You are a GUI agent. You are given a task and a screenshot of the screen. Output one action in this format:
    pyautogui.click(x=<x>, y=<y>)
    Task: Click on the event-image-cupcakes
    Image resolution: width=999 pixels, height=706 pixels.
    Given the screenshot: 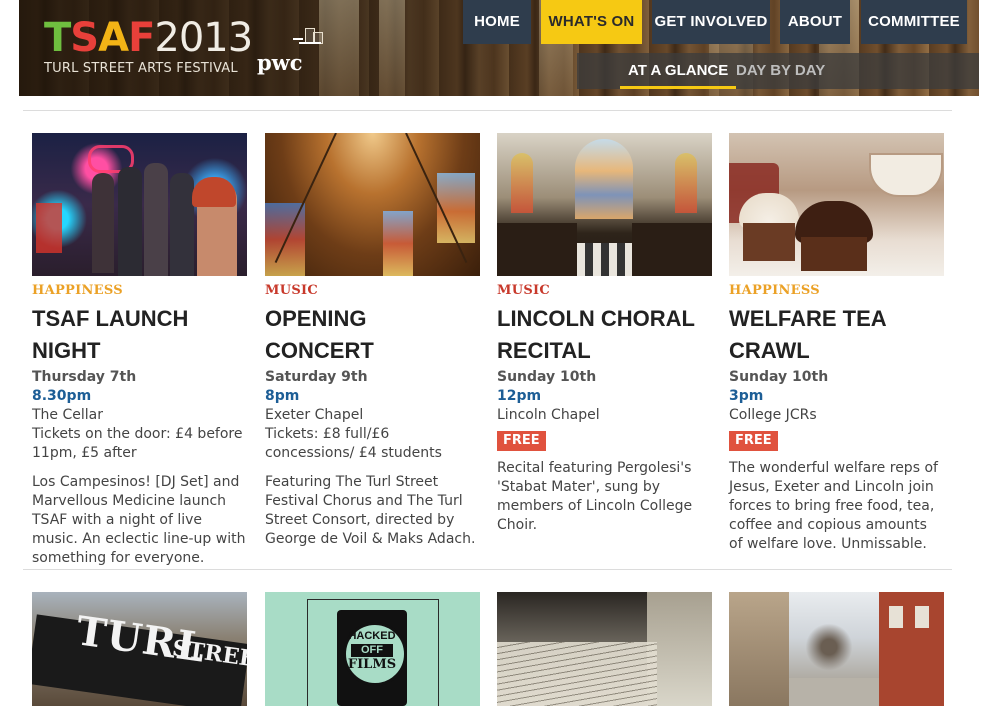 What is the action you would take?
    pyautogui.click(x=836, y=204)
    